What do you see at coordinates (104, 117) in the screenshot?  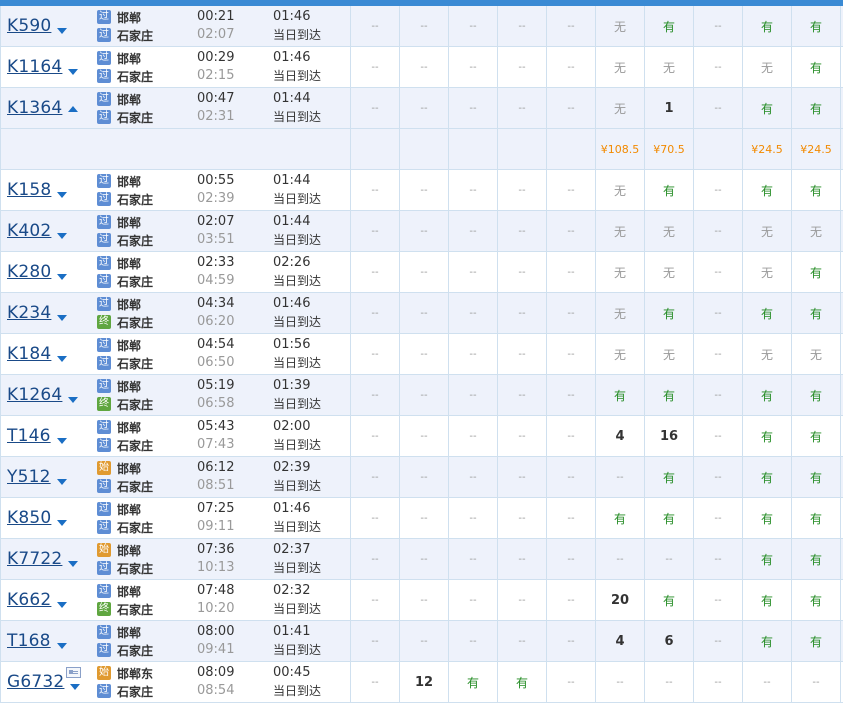 I see `pass-badge-icon: 过` at bounding box center [104, 117].